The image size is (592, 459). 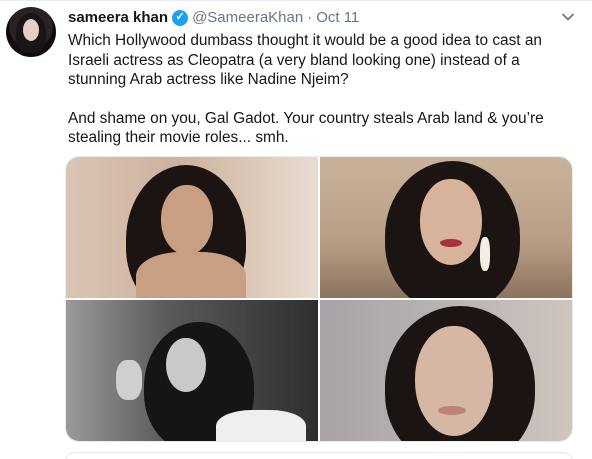 I want to click on chevron-down-icon, so click(x=568, y=17).